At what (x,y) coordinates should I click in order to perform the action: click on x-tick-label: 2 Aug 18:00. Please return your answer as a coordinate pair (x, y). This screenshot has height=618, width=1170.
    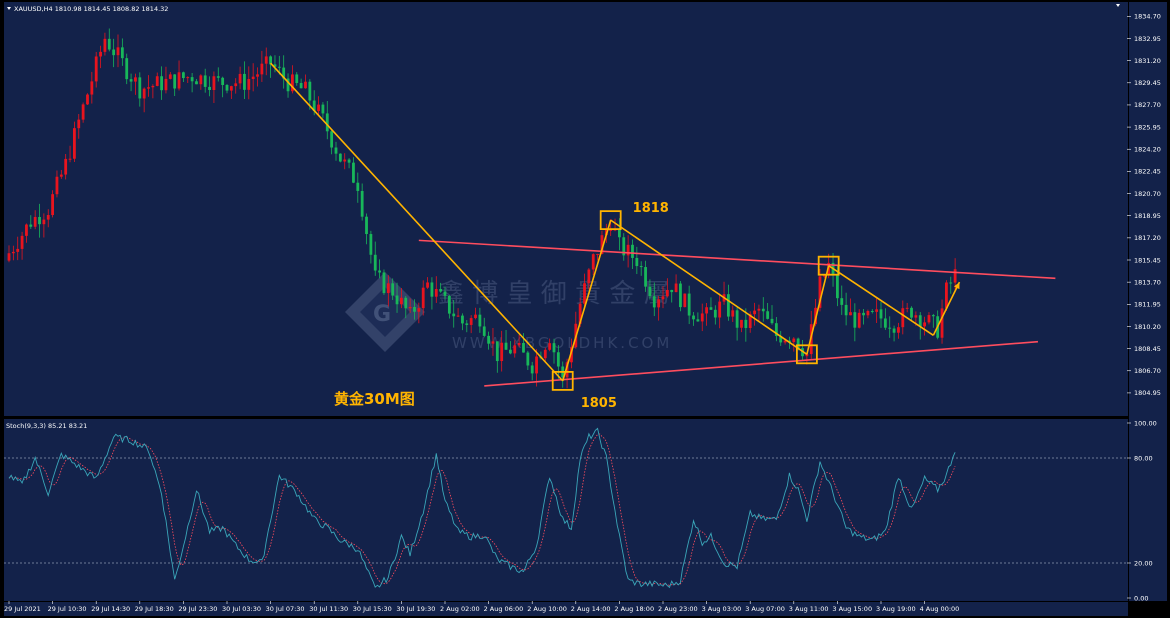
    Looking at the image, I should click on (634, 609).